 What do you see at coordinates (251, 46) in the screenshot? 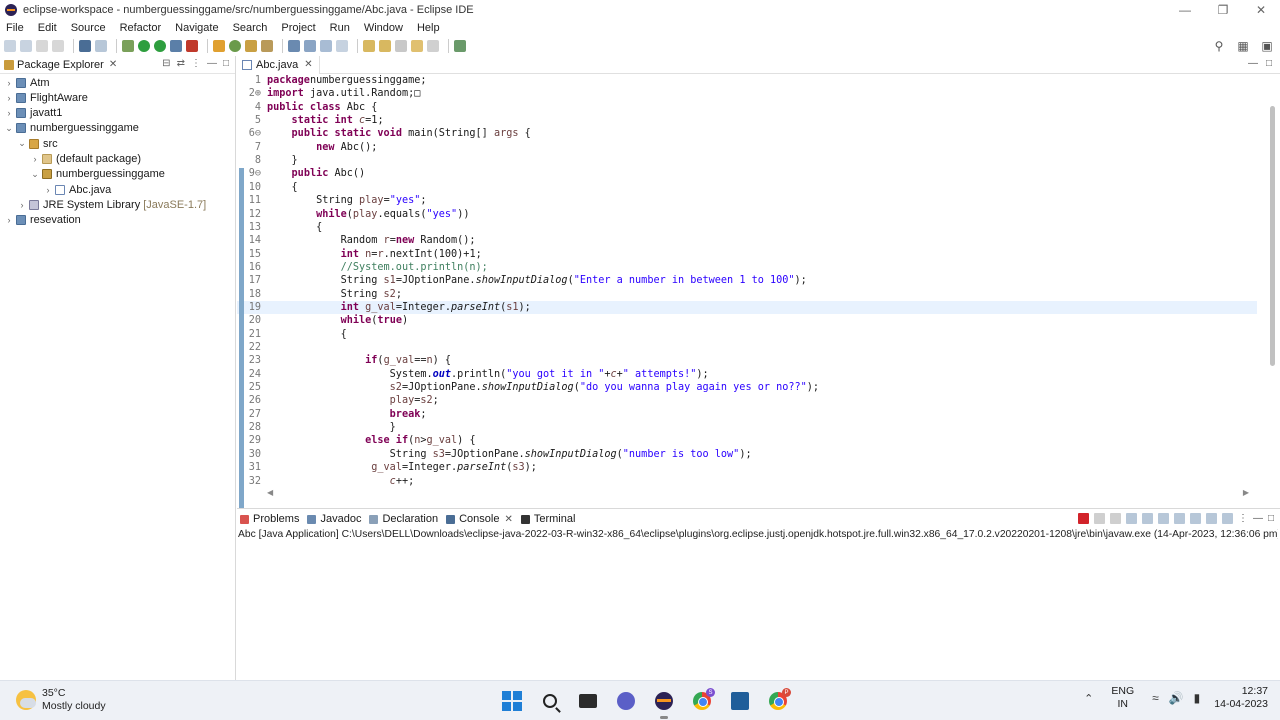
I see `open-type-icon` at bounding box center [251, 46].